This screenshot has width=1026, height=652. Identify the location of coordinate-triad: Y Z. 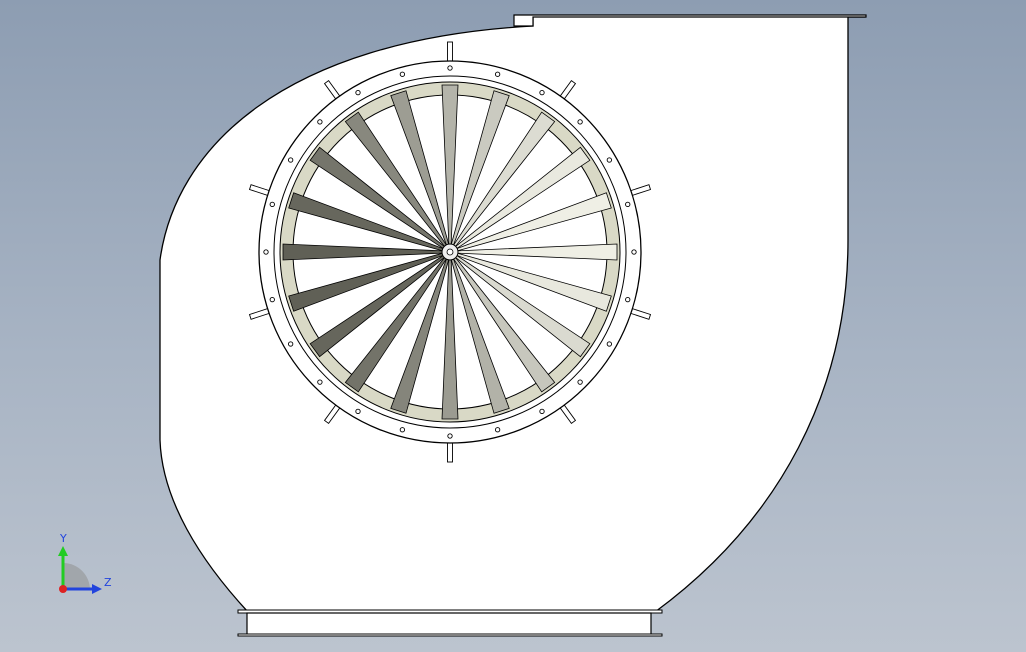
(85, 563).